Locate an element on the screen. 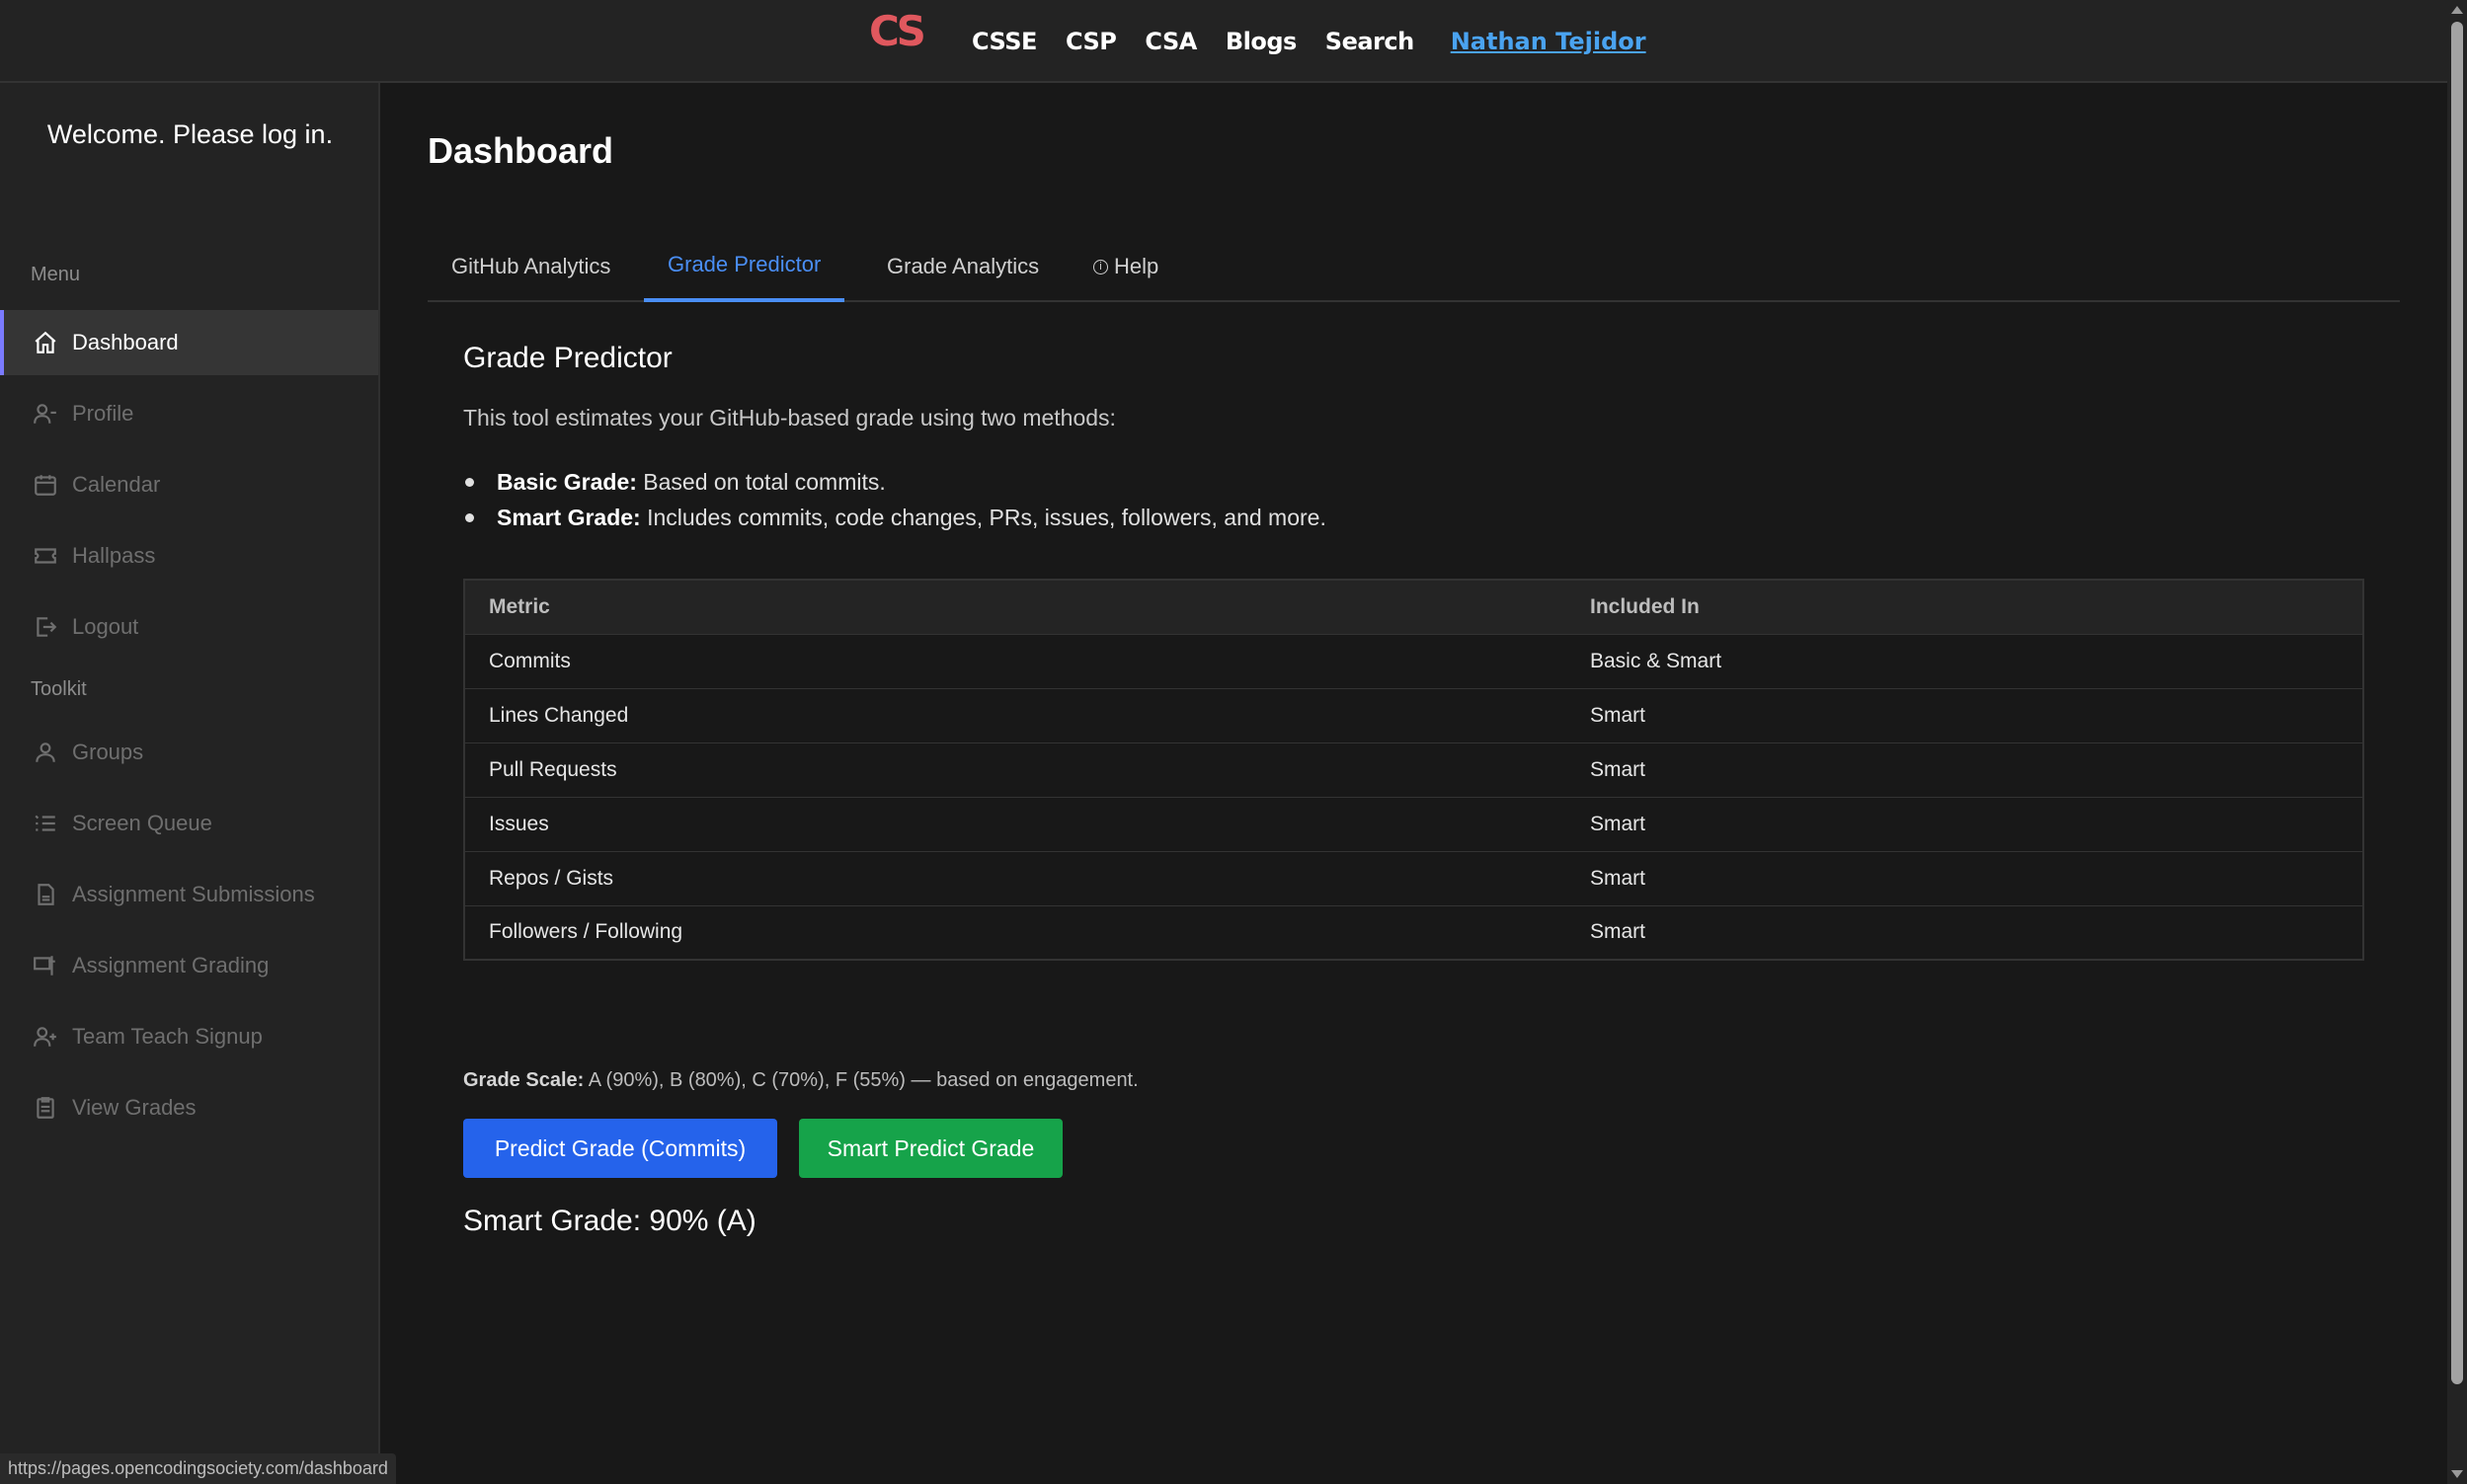 This screenshot has width=2467, height=1484. tab-grade-predictor: Grade Predictor is located at coordinates (744, 266).